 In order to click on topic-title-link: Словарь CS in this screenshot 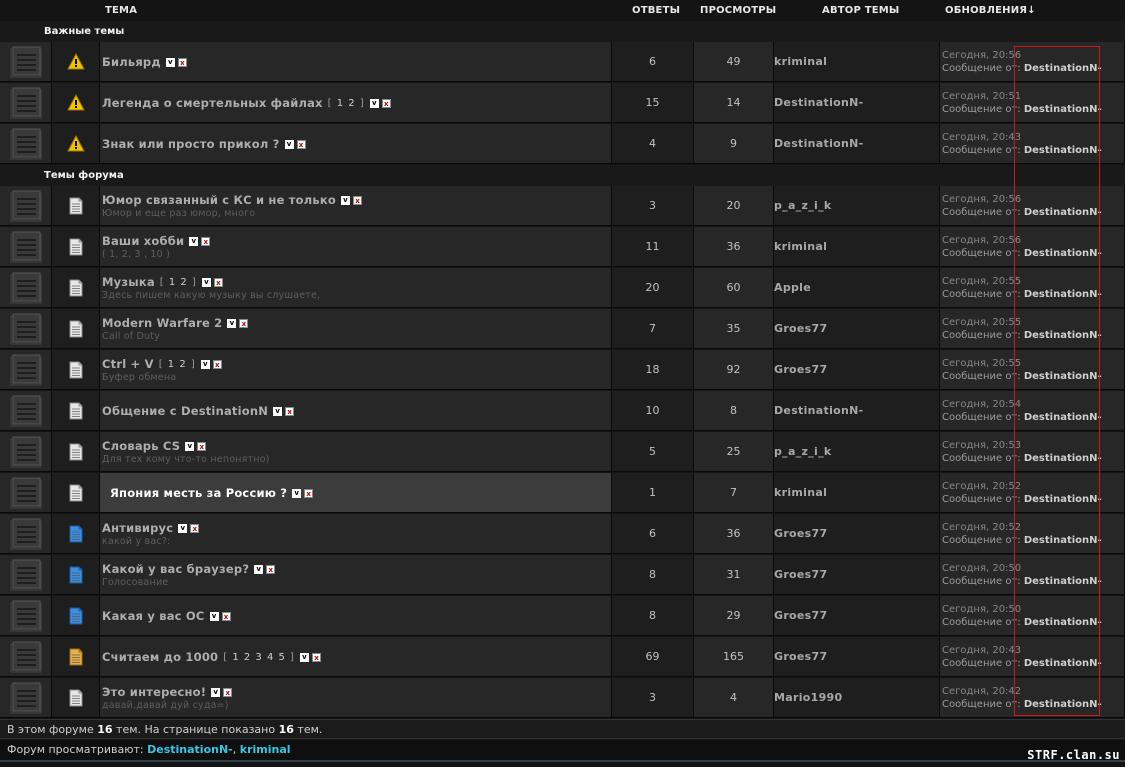, I will do `click(141, 446)`.